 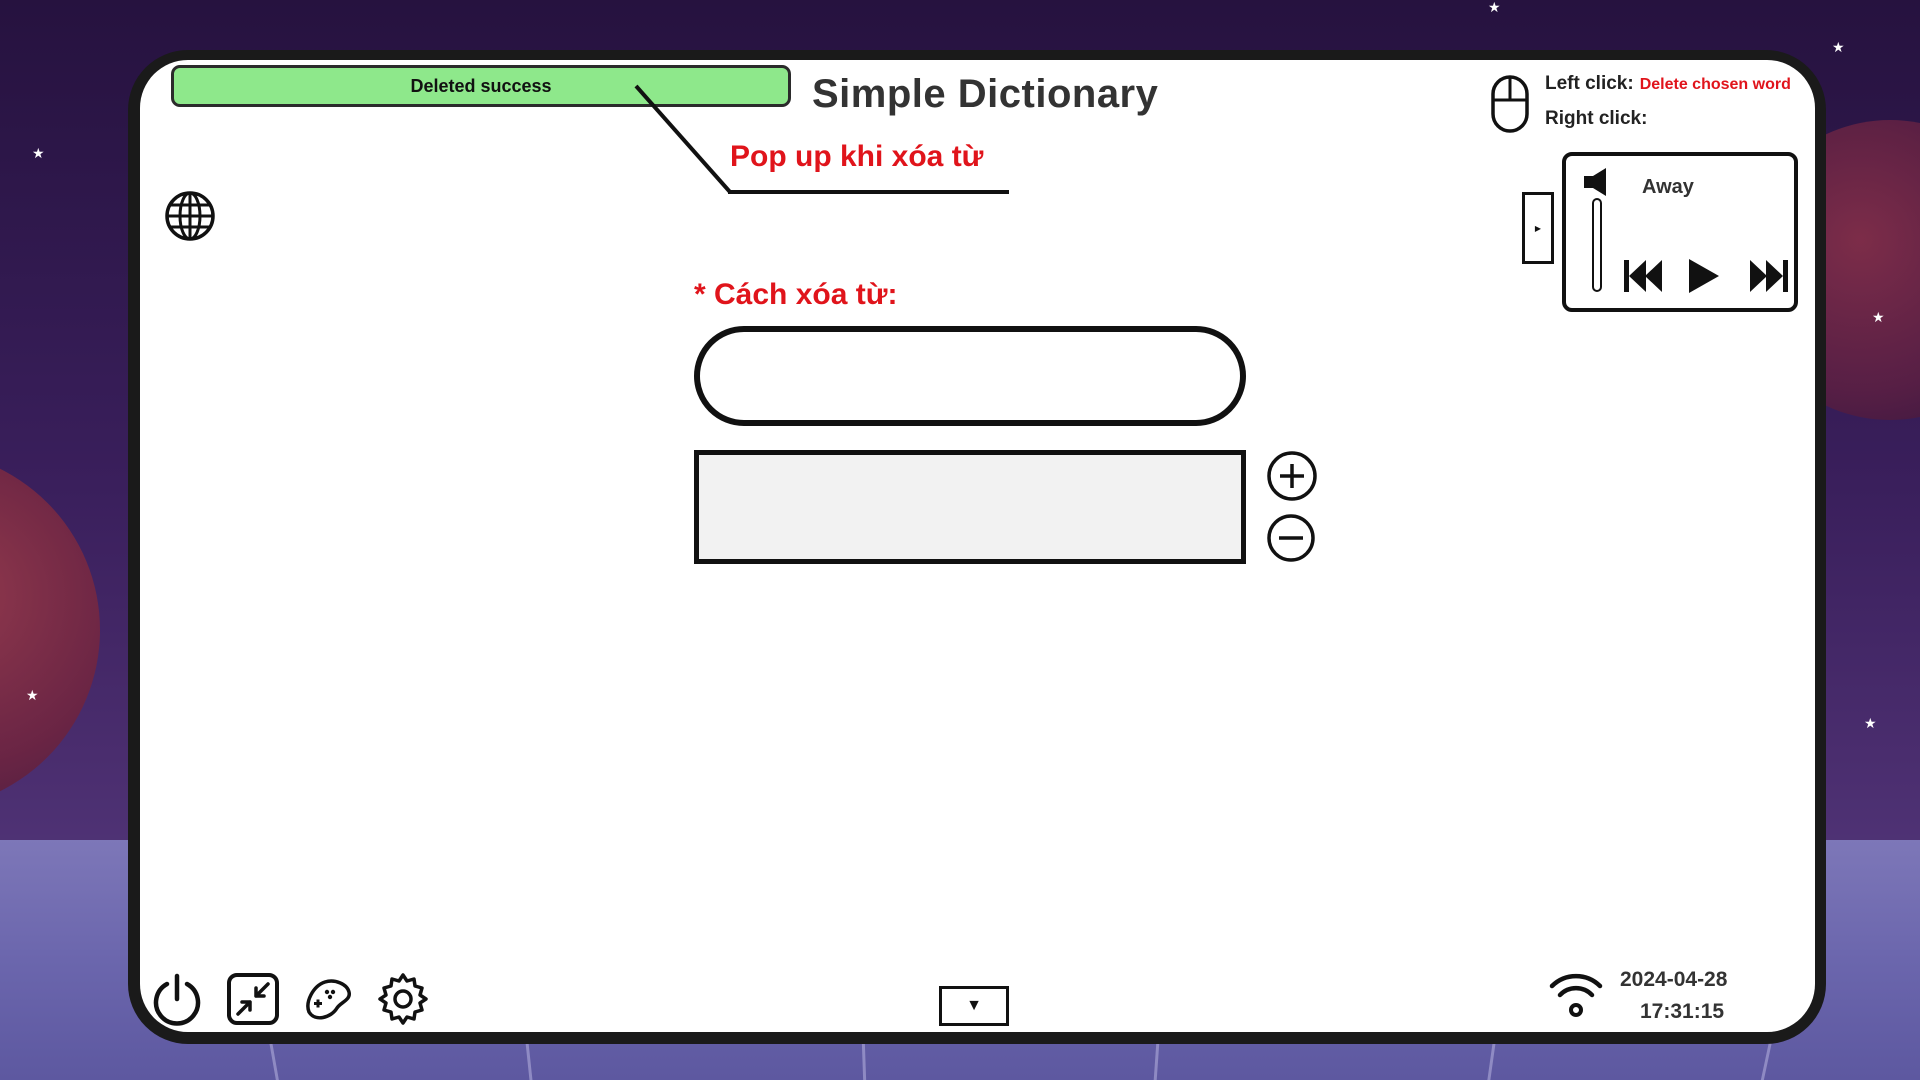 I want to click on expand-dropdown-button: ▼, so click(x=974, y=1006).